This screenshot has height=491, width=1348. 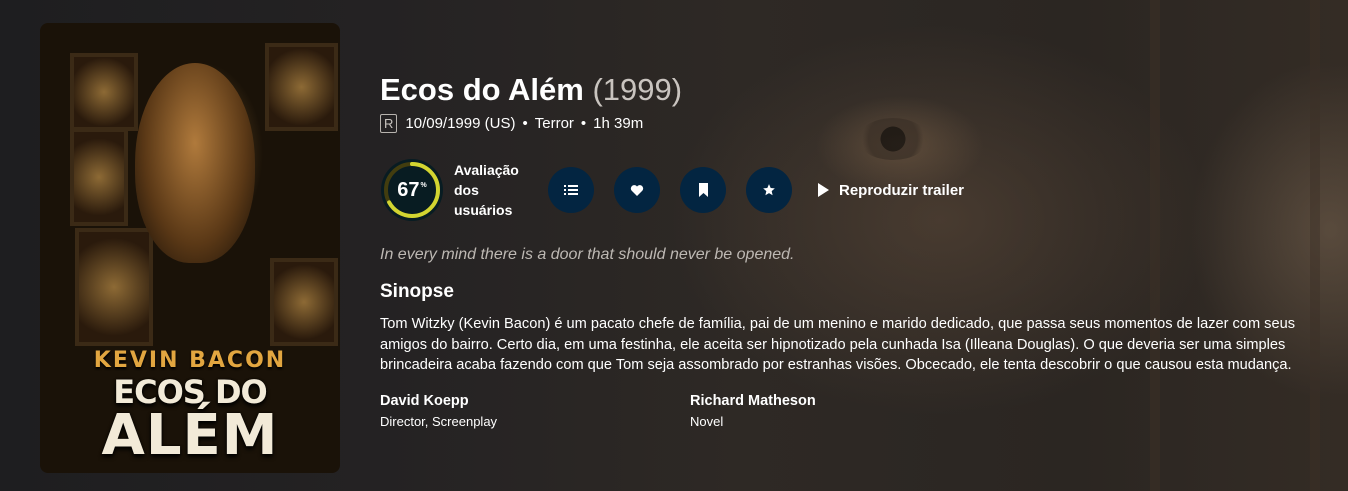 I want to click on runtime: 1h 39m, so click(x=618, y=123).